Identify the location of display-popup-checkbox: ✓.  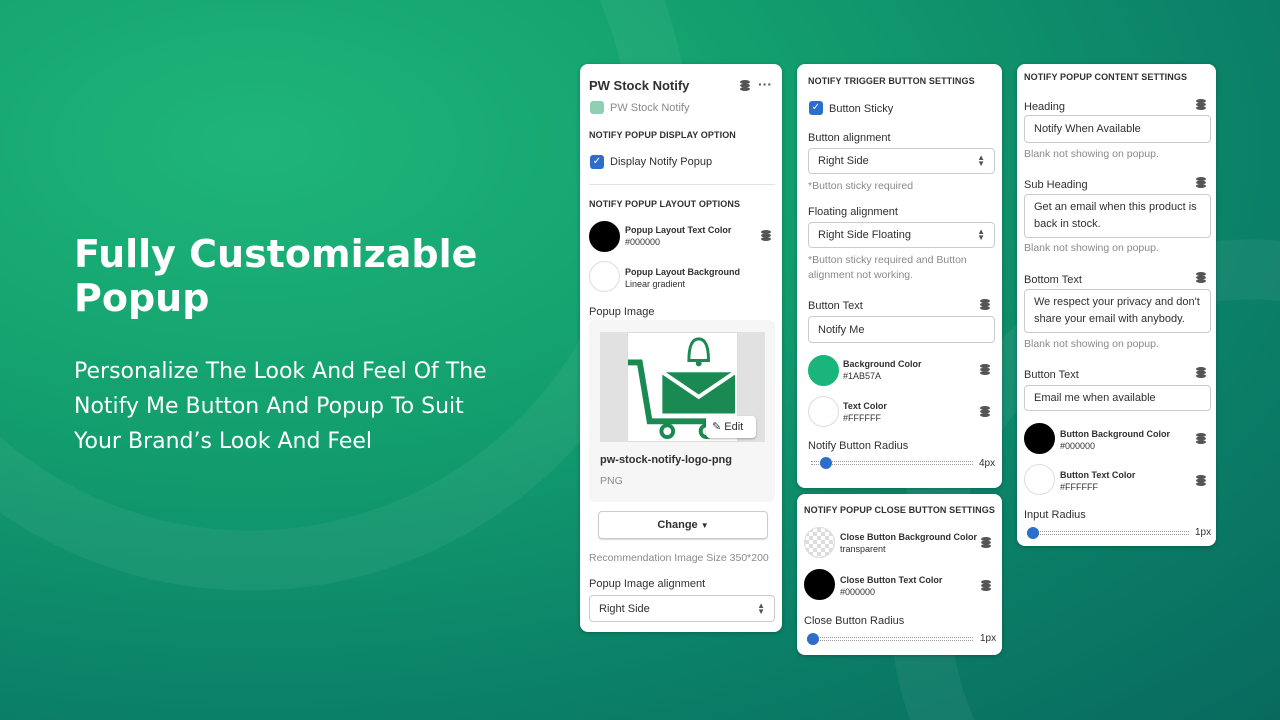
(597, 162).